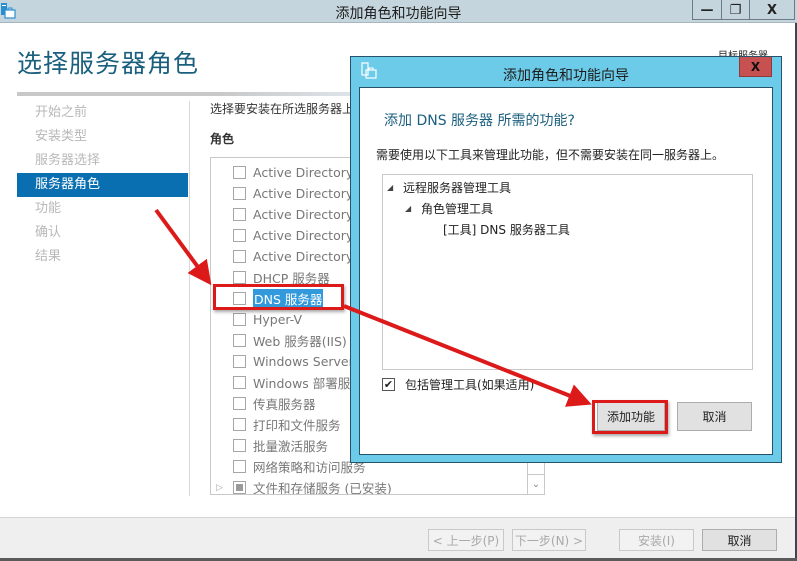  I want to click on include-tools-option: ✔ 包括管理工具(如果适用), so click(458, 384).